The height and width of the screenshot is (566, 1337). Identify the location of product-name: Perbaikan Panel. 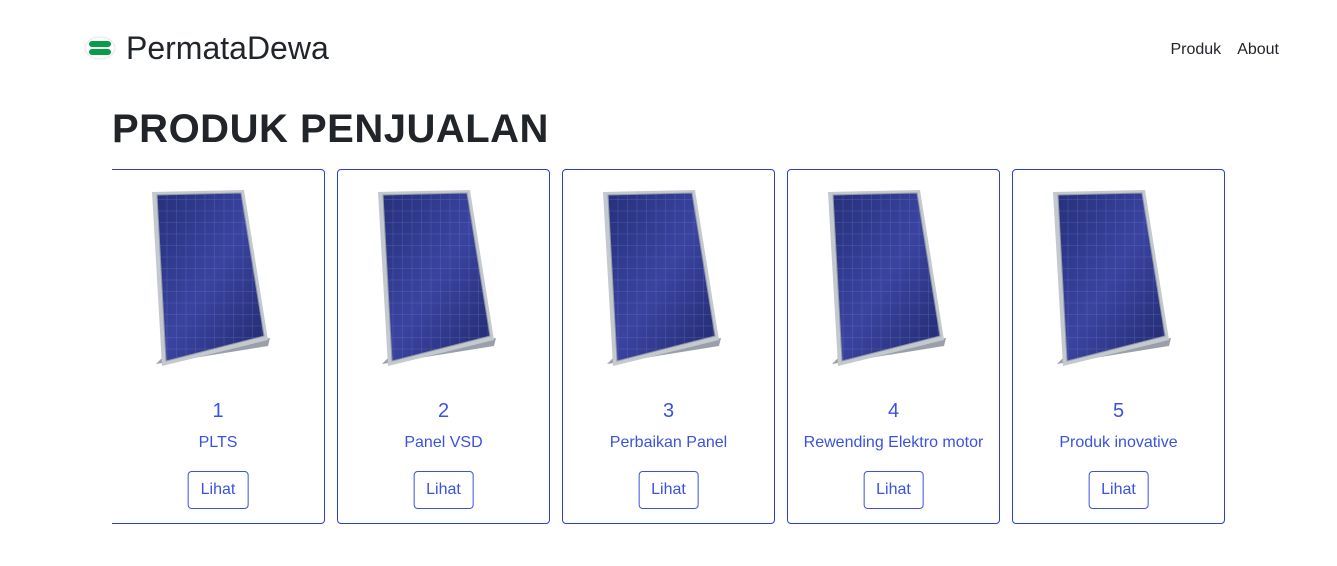
(668, 442).